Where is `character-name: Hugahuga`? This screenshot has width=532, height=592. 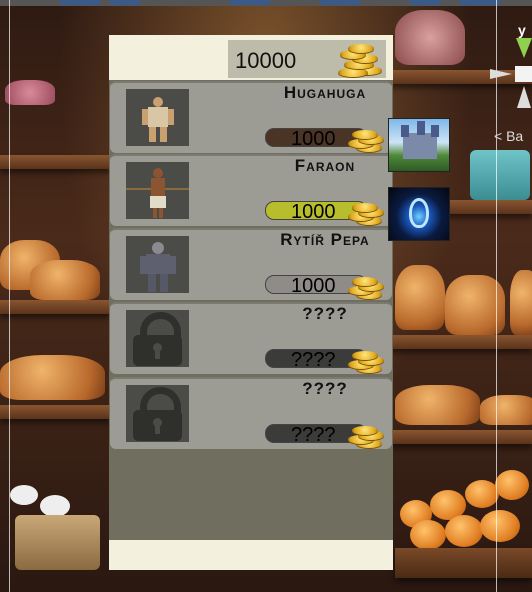
character-name: Hugahuga is located at coordinates (325, 92).